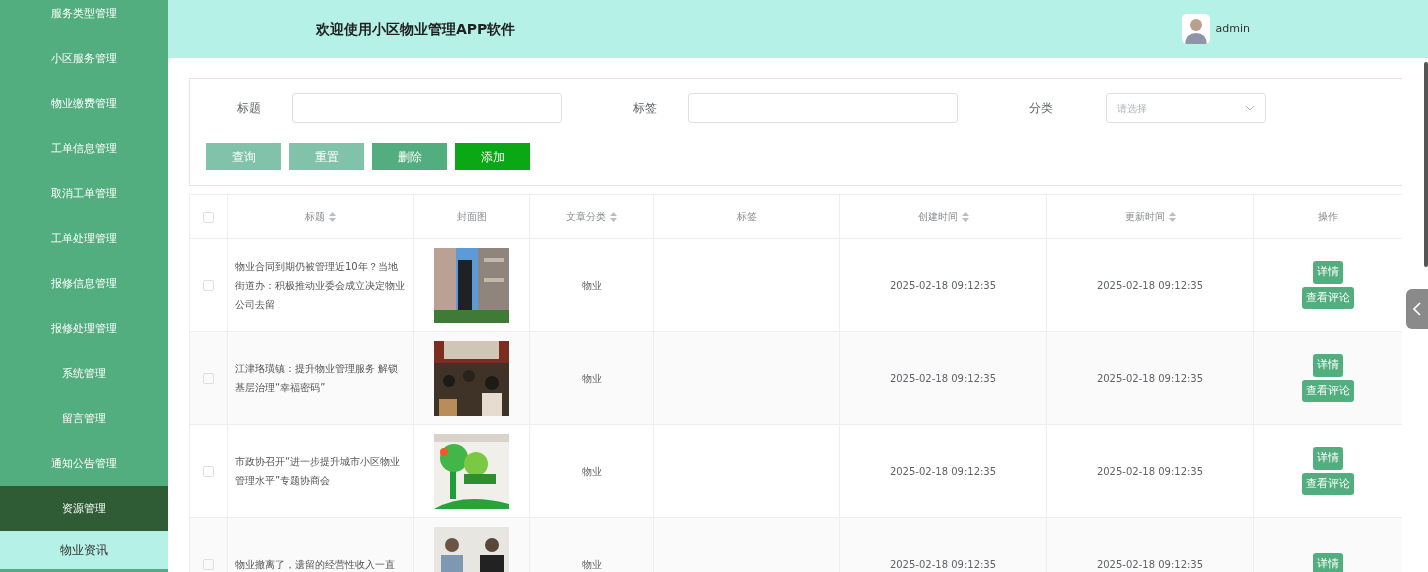 The width and height of the screenshot is (1428, 572). I want to click on column-header: 操作, so click(1328, 216).